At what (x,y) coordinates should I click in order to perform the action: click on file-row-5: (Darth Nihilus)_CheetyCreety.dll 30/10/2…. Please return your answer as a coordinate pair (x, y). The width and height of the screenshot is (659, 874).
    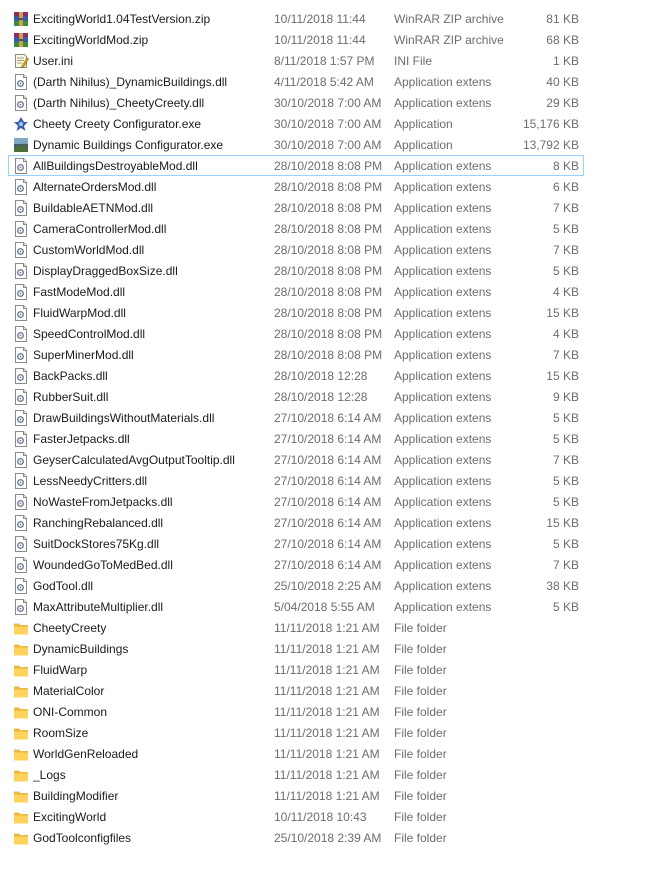
    Looking at the image, I should click on (296, 102).